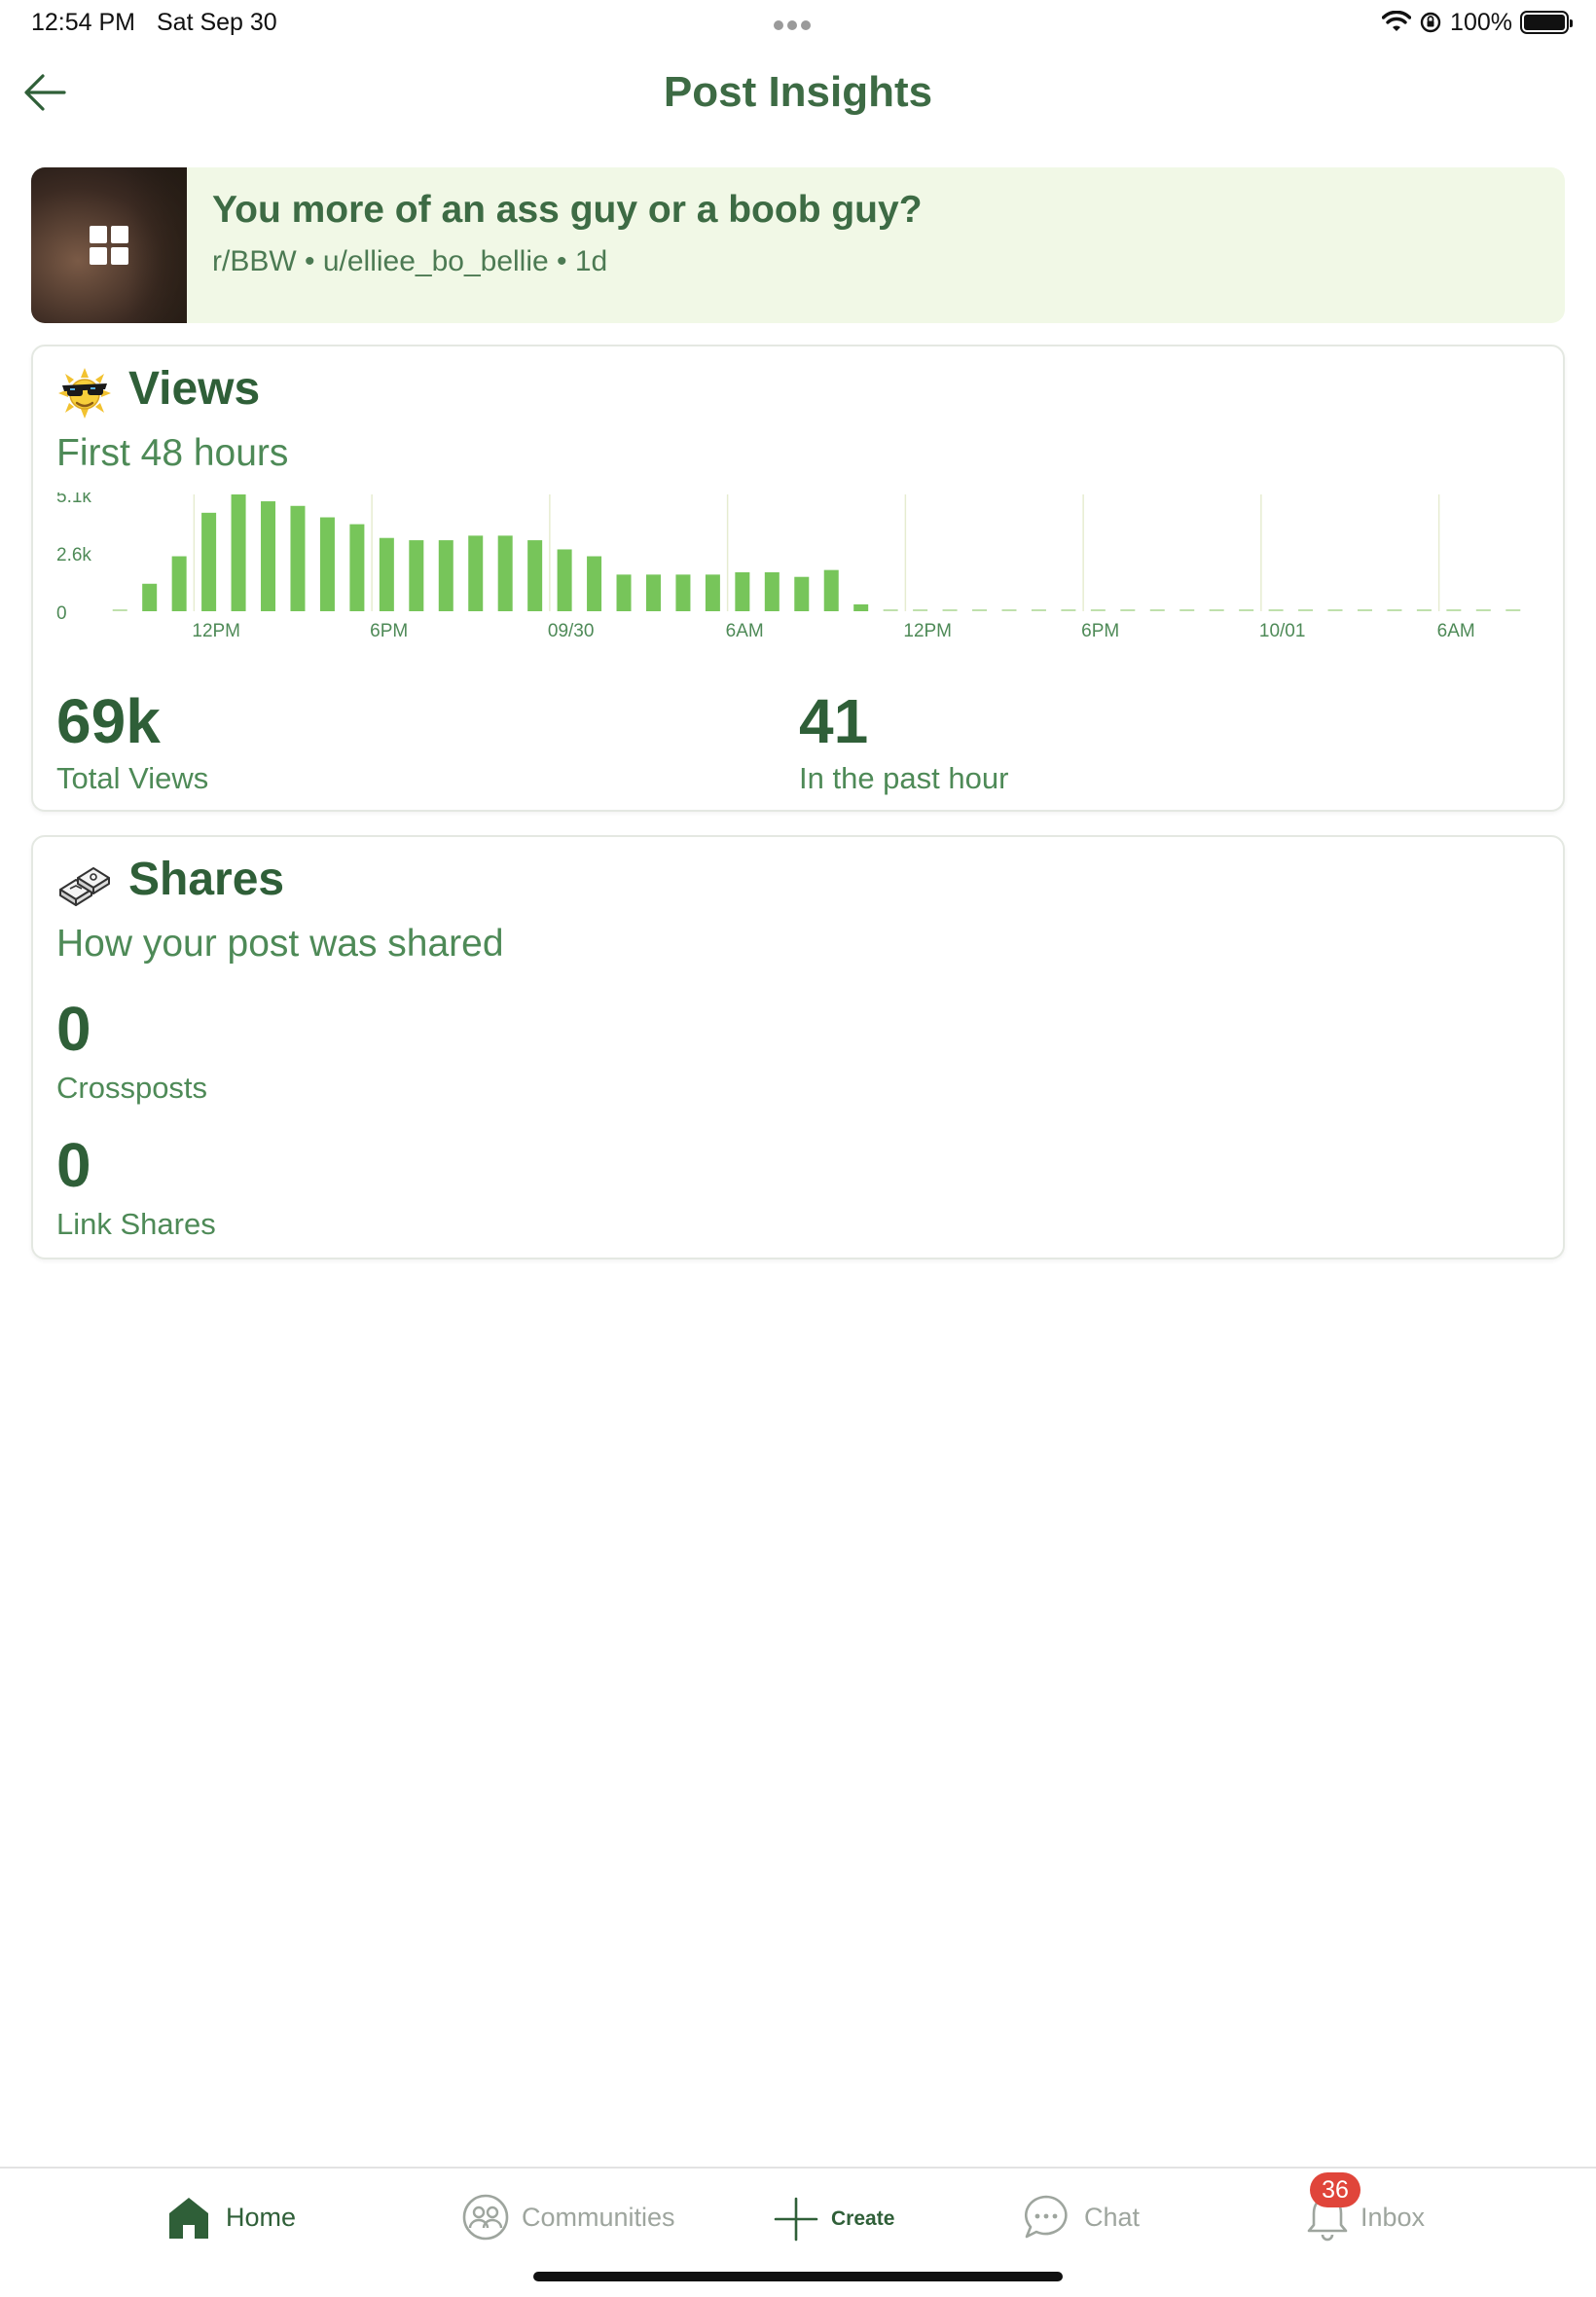 The image size is (1596, 2297). Describe the element at coordinates (1397, 21) in the screenshot. I see `wifi-icon` at that location.